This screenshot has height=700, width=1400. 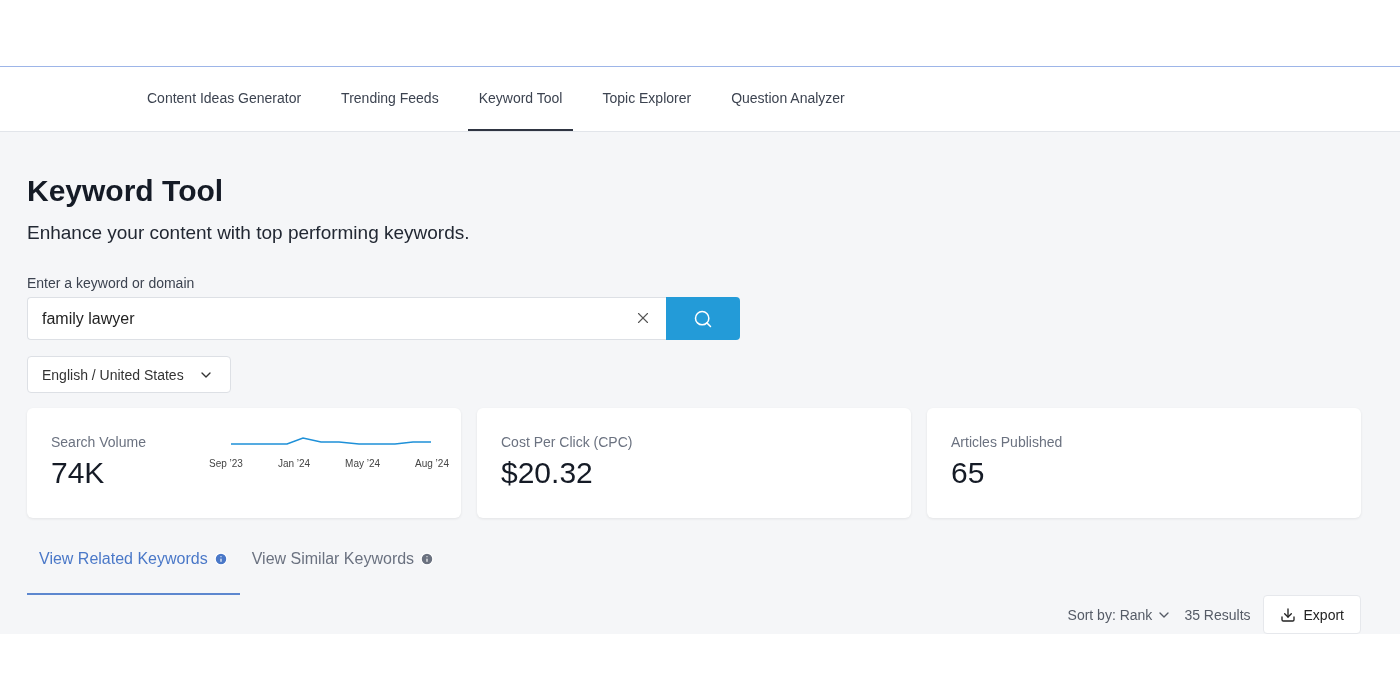 I want to click on sort-dropdown: Sort by: Rank, so click(x=1120, y=614).